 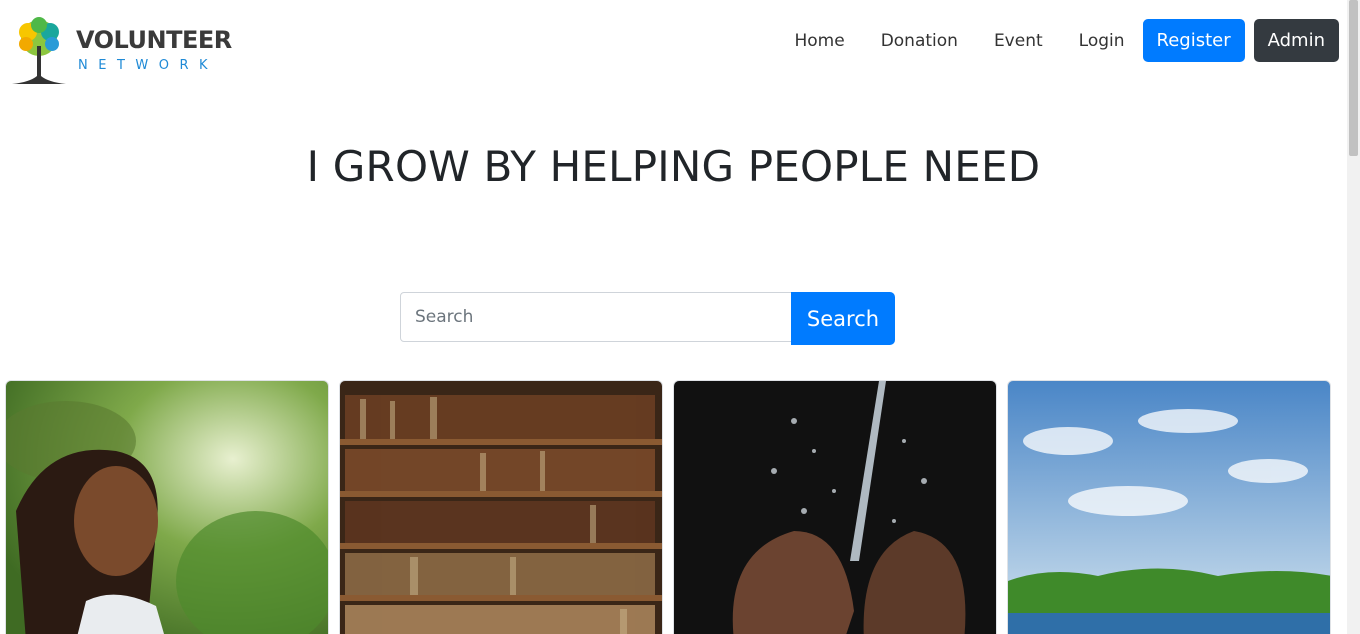 What do you see at coordinates (1102, 41) in the screenshot?
I see `nav-login: Login` at bounding box center [1102, 41].